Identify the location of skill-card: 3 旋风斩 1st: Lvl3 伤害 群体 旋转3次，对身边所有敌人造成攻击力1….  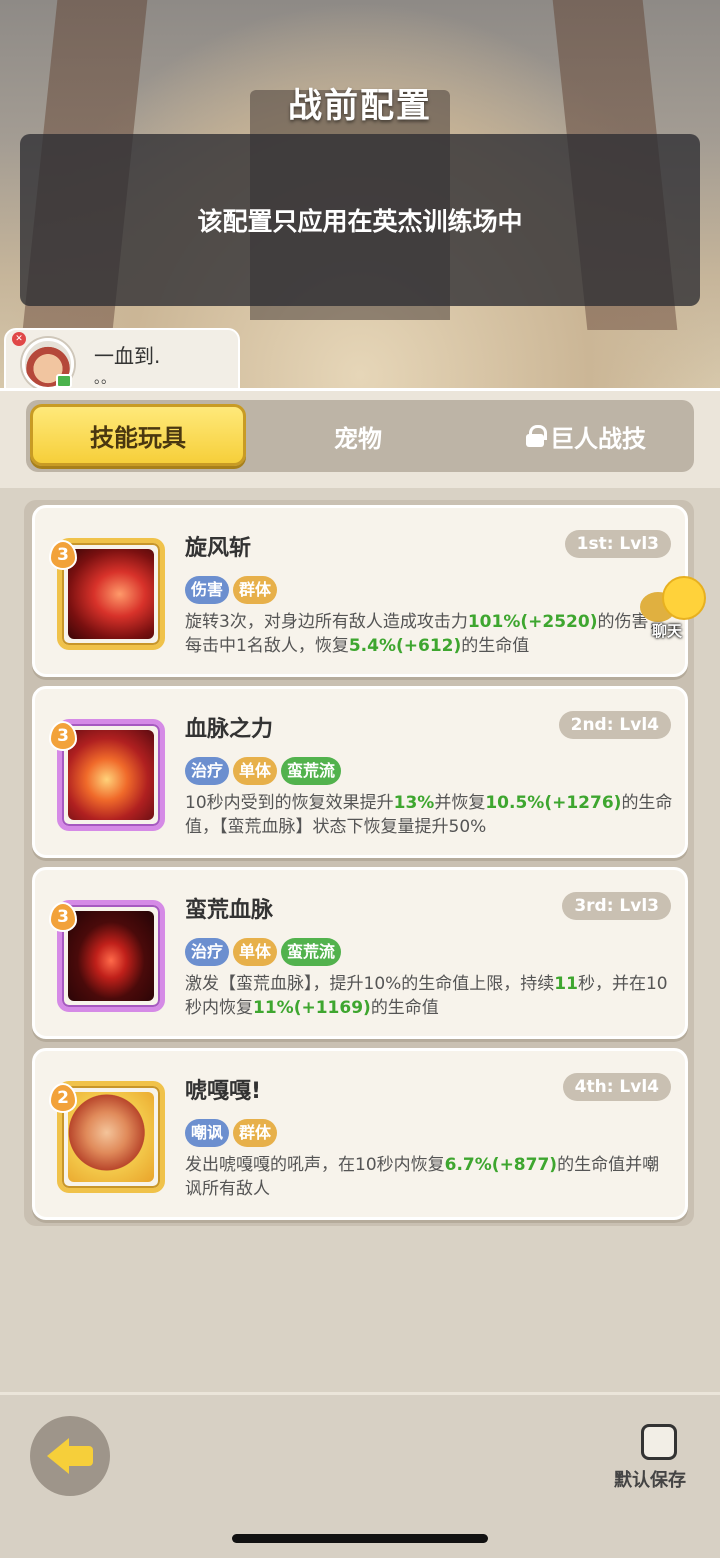
(360, 591).